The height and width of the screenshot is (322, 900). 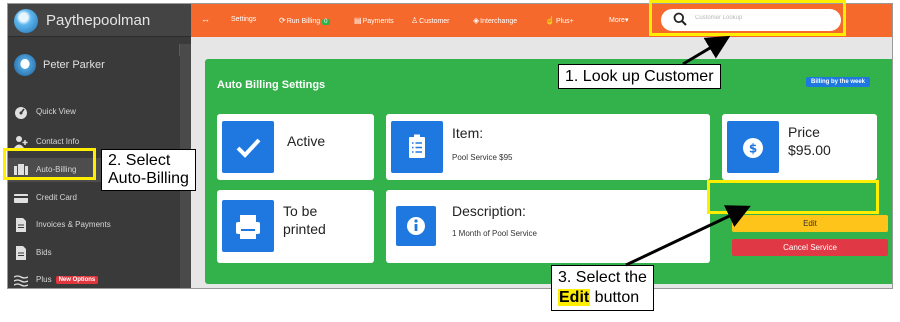 What do you see at coordinates (248, 226) in the screenshot?
I see `printer-icon` at bounding box center [248, 226].